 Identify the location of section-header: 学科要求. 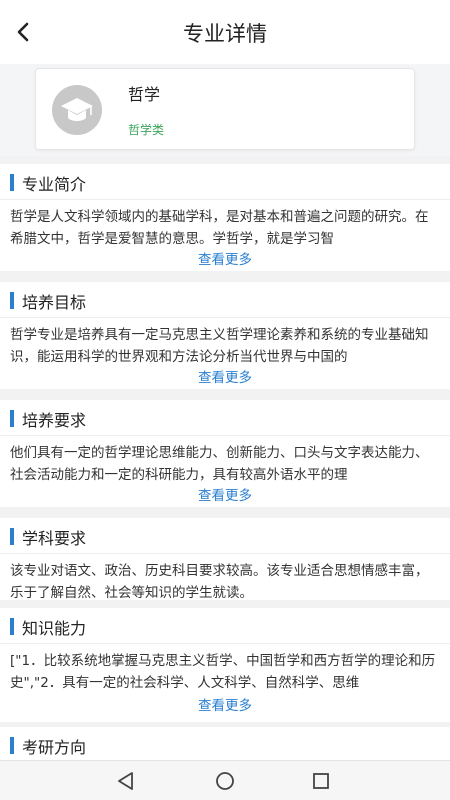
(225, 536).